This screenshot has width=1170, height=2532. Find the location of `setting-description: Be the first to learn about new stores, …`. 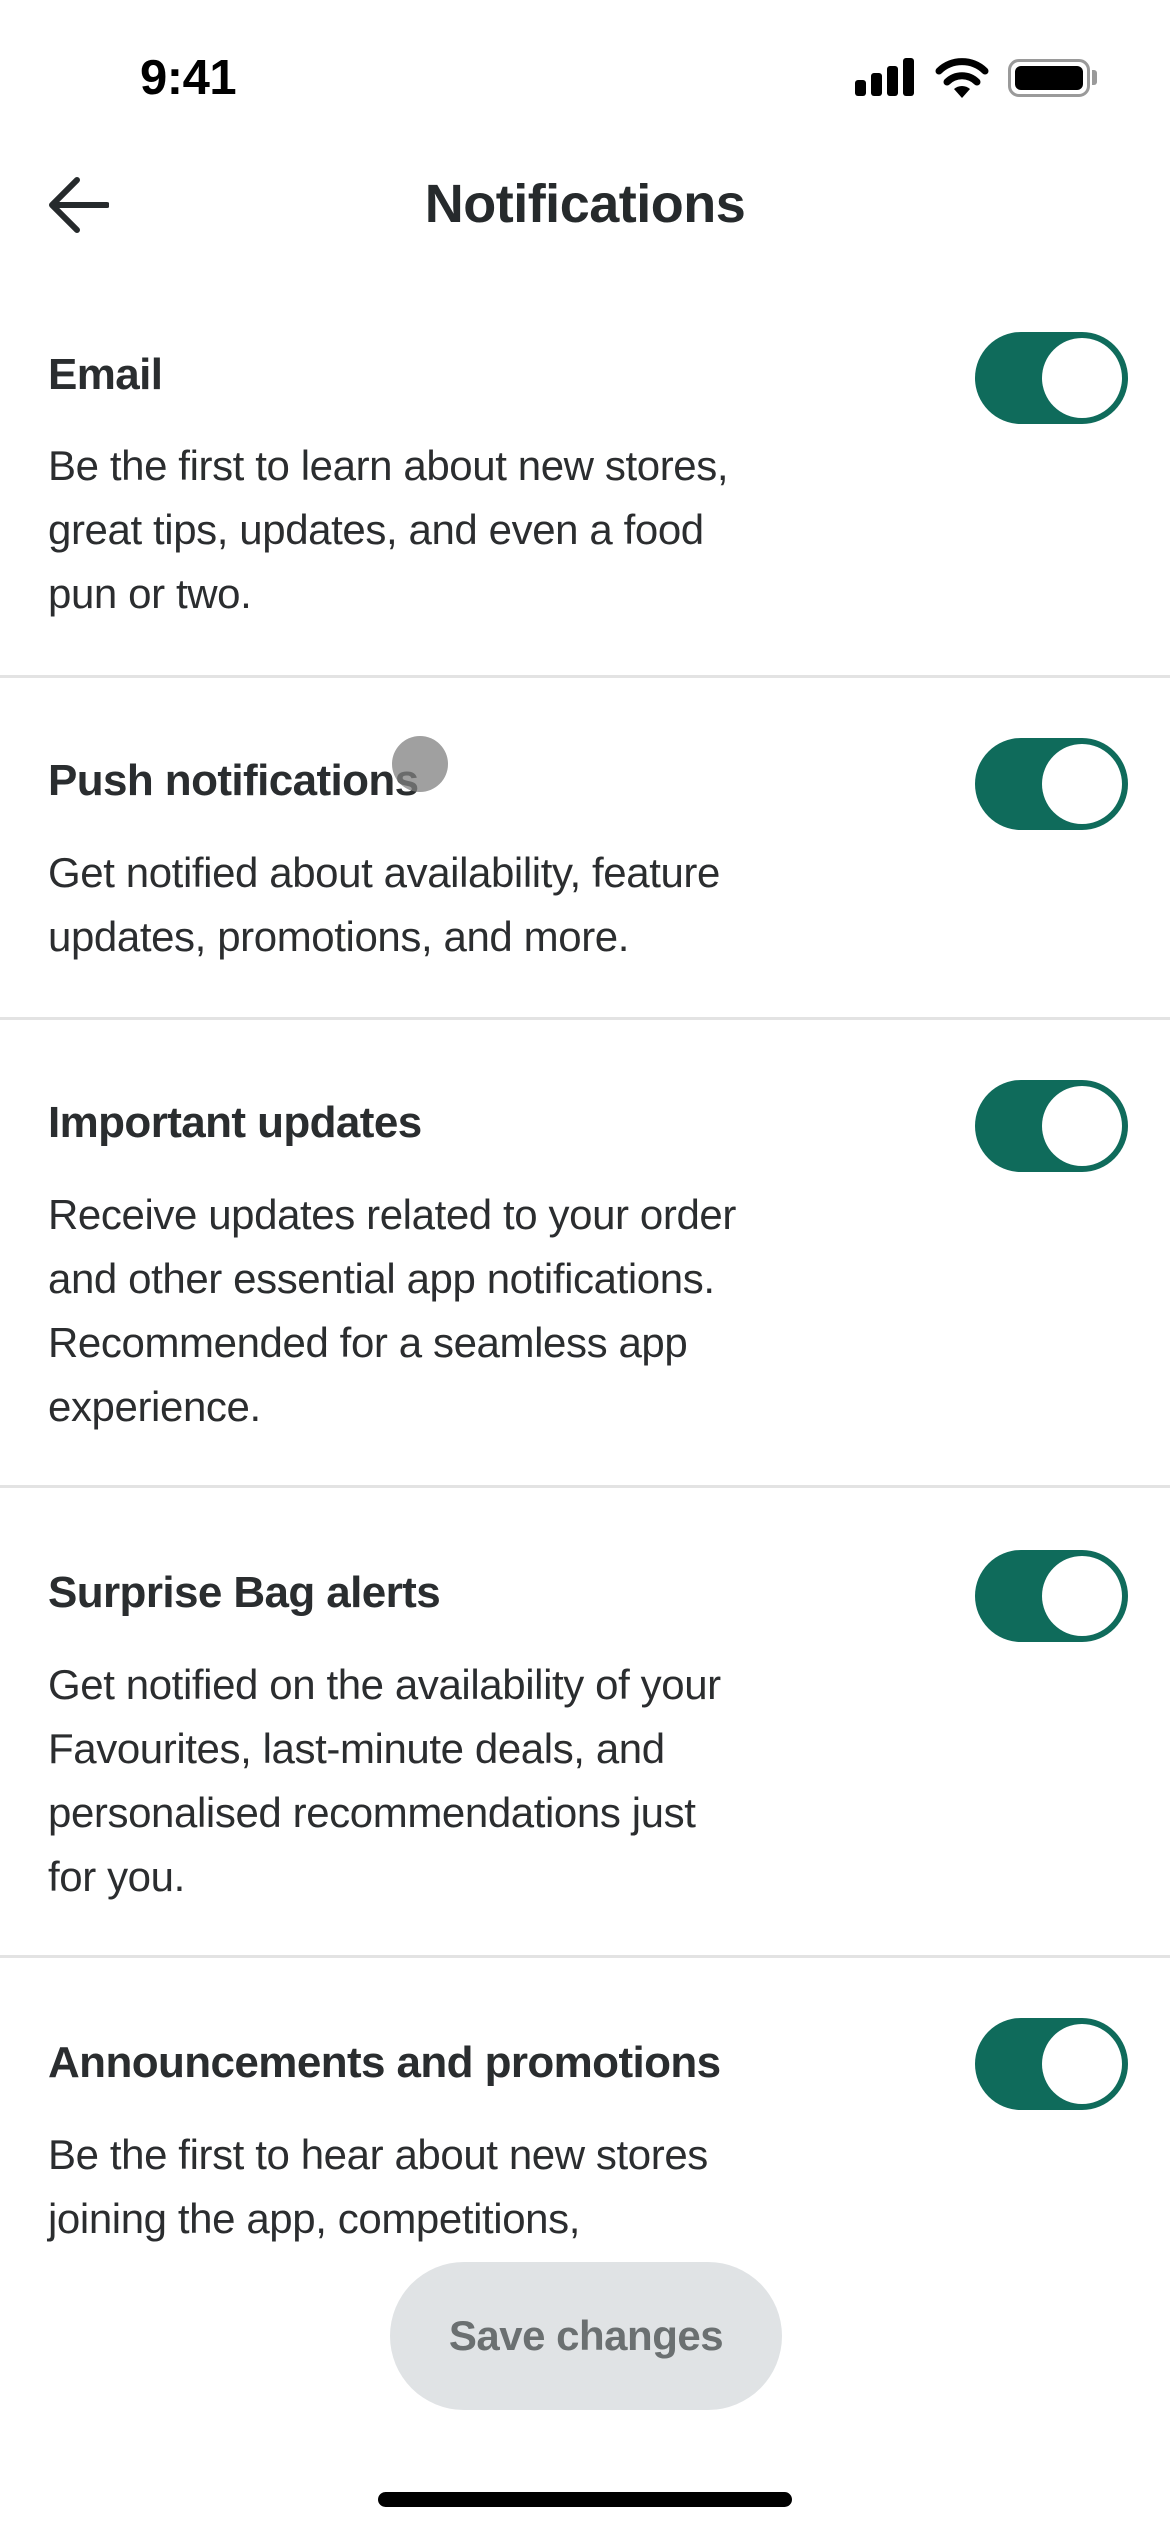

setting-description: Be the first to learn about new stores, … is located at coordinates (388, 529).